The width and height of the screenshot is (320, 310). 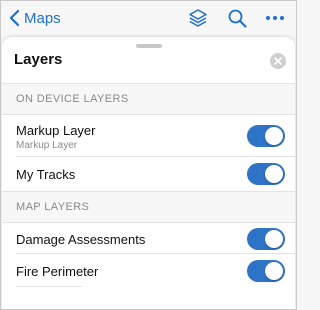 What do you see at coordinates (46, 174) in the screenshot?
I see `layer-title: My Tracks` at bounding box center [46, 174].